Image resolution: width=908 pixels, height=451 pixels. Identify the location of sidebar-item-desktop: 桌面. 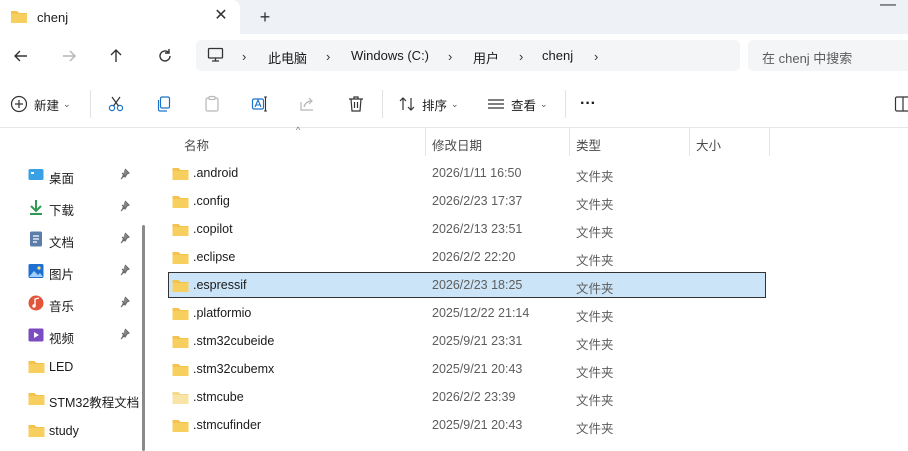
(71, 175).